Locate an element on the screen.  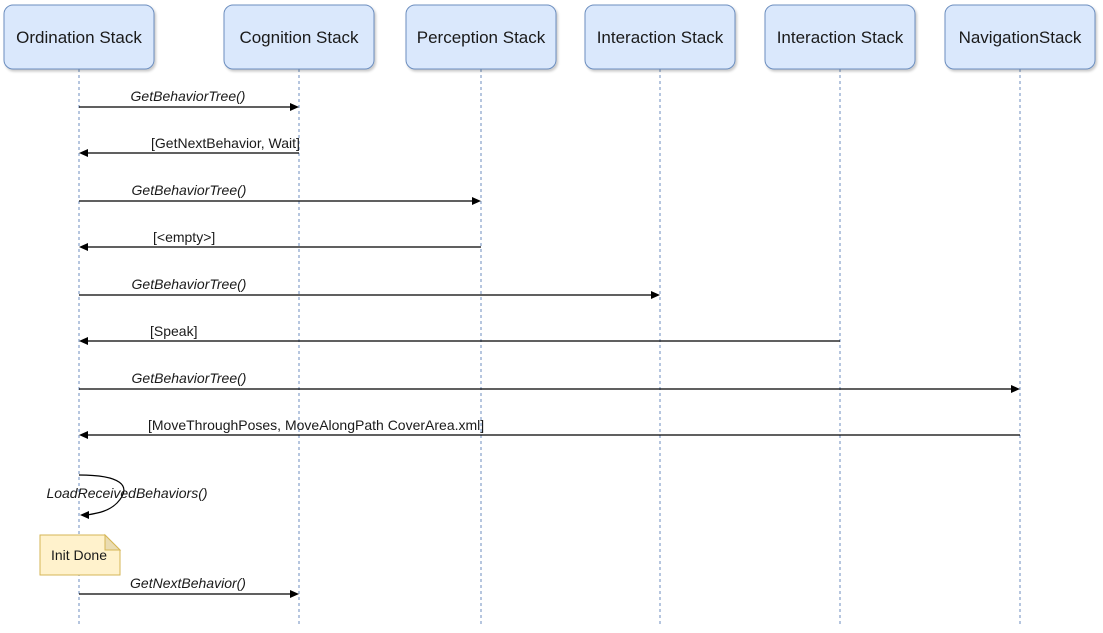
participant-cognition: Cognition Stack is located at coordinates (299, 37).